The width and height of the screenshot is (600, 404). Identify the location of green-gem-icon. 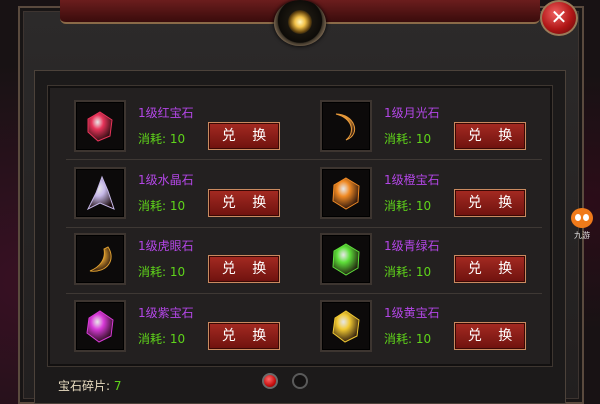
(346, 259).